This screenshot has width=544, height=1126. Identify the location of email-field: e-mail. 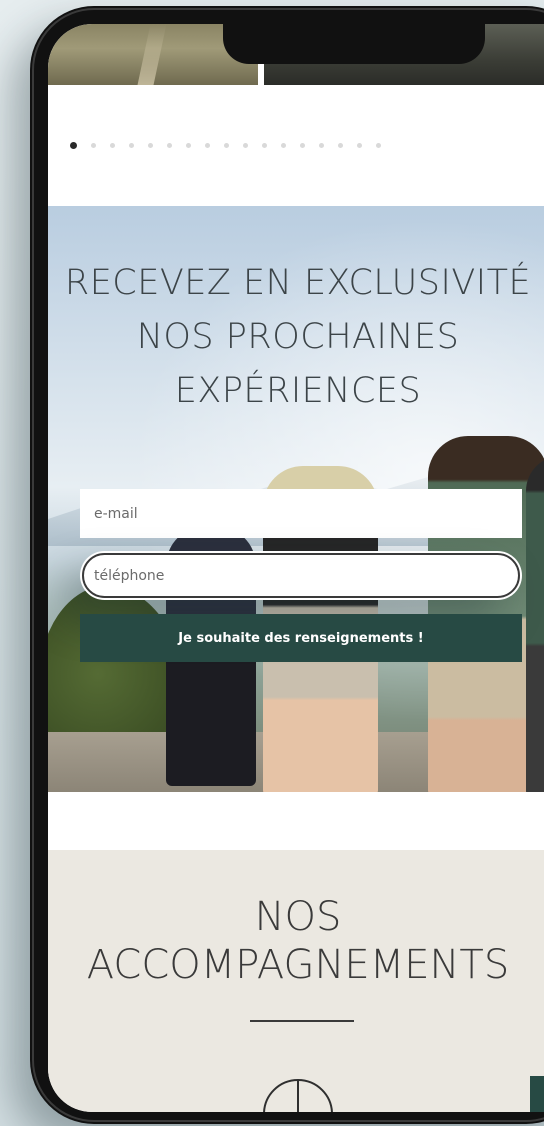
(301, 513).